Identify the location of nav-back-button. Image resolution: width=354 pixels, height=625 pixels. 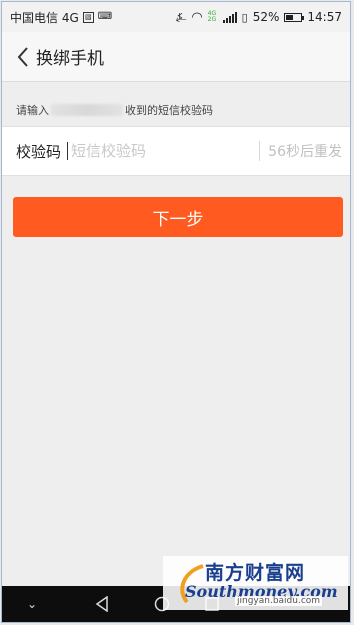
(102, 604).